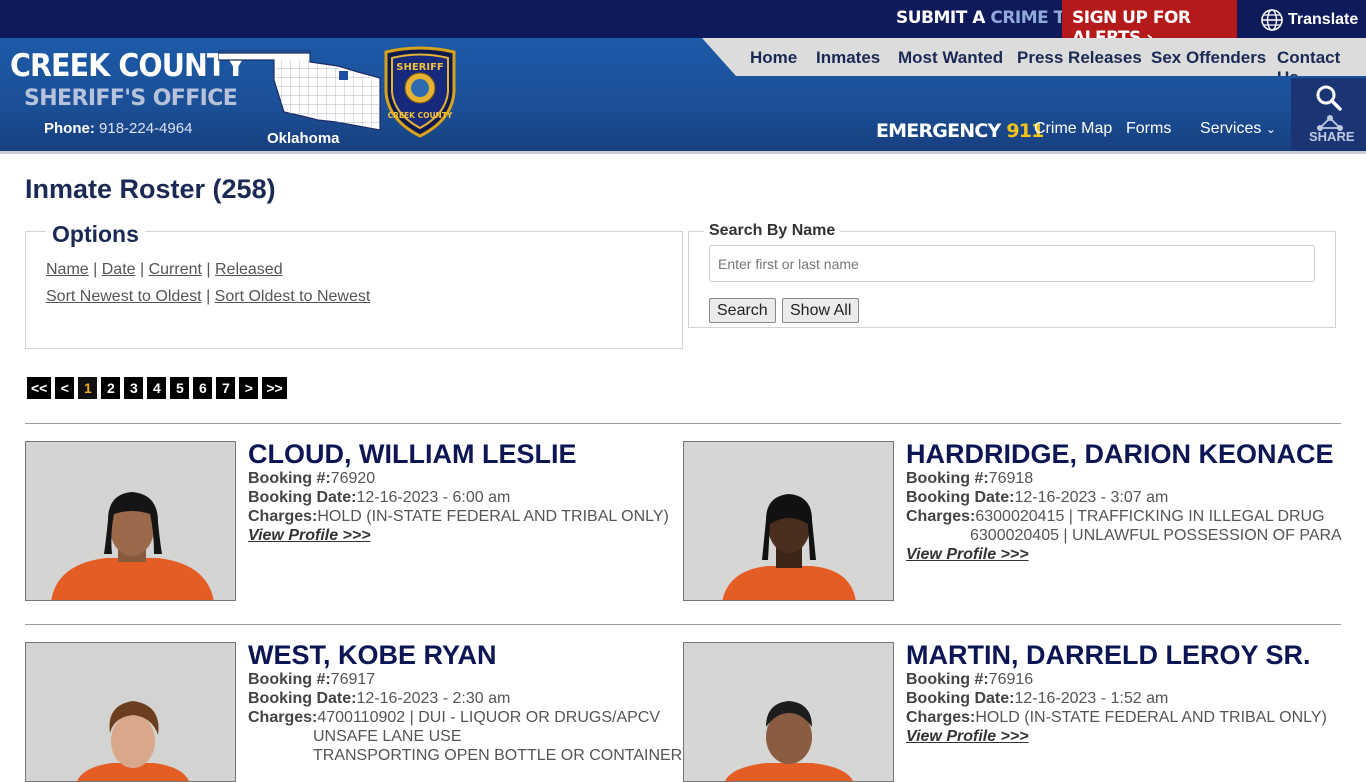  I want to click on booking-date: Booking Date:12-16-2023 - 6:00 am, so click(379, 498).